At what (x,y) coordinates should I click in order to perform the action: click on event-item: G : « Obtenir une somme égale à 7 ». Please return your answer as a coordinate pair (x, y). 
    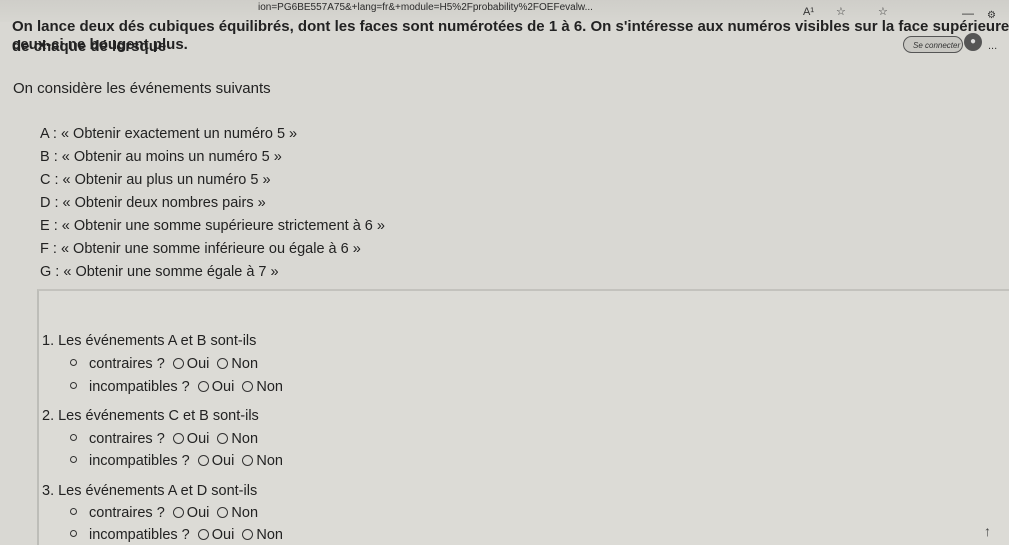
    Looking at the image, I should click on (159, 272).